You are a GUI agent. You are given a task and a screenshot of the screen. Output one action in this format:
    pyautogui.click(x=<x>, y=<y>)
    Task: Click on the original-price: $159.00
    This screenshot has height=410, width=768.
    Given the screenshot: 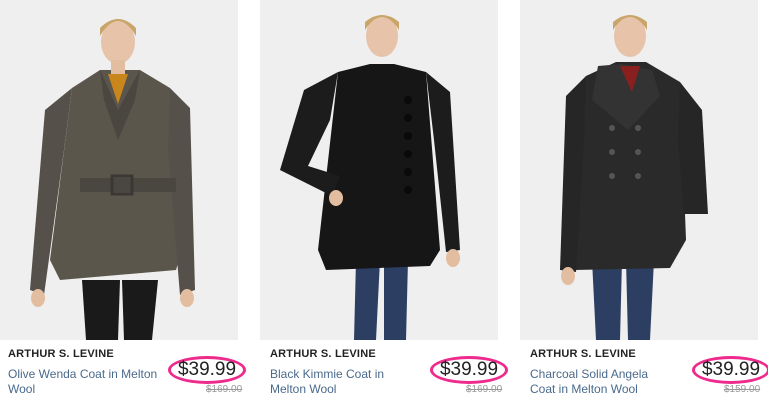 What is the action you would take?
    pyautogui.click(x=742, y=389)
    